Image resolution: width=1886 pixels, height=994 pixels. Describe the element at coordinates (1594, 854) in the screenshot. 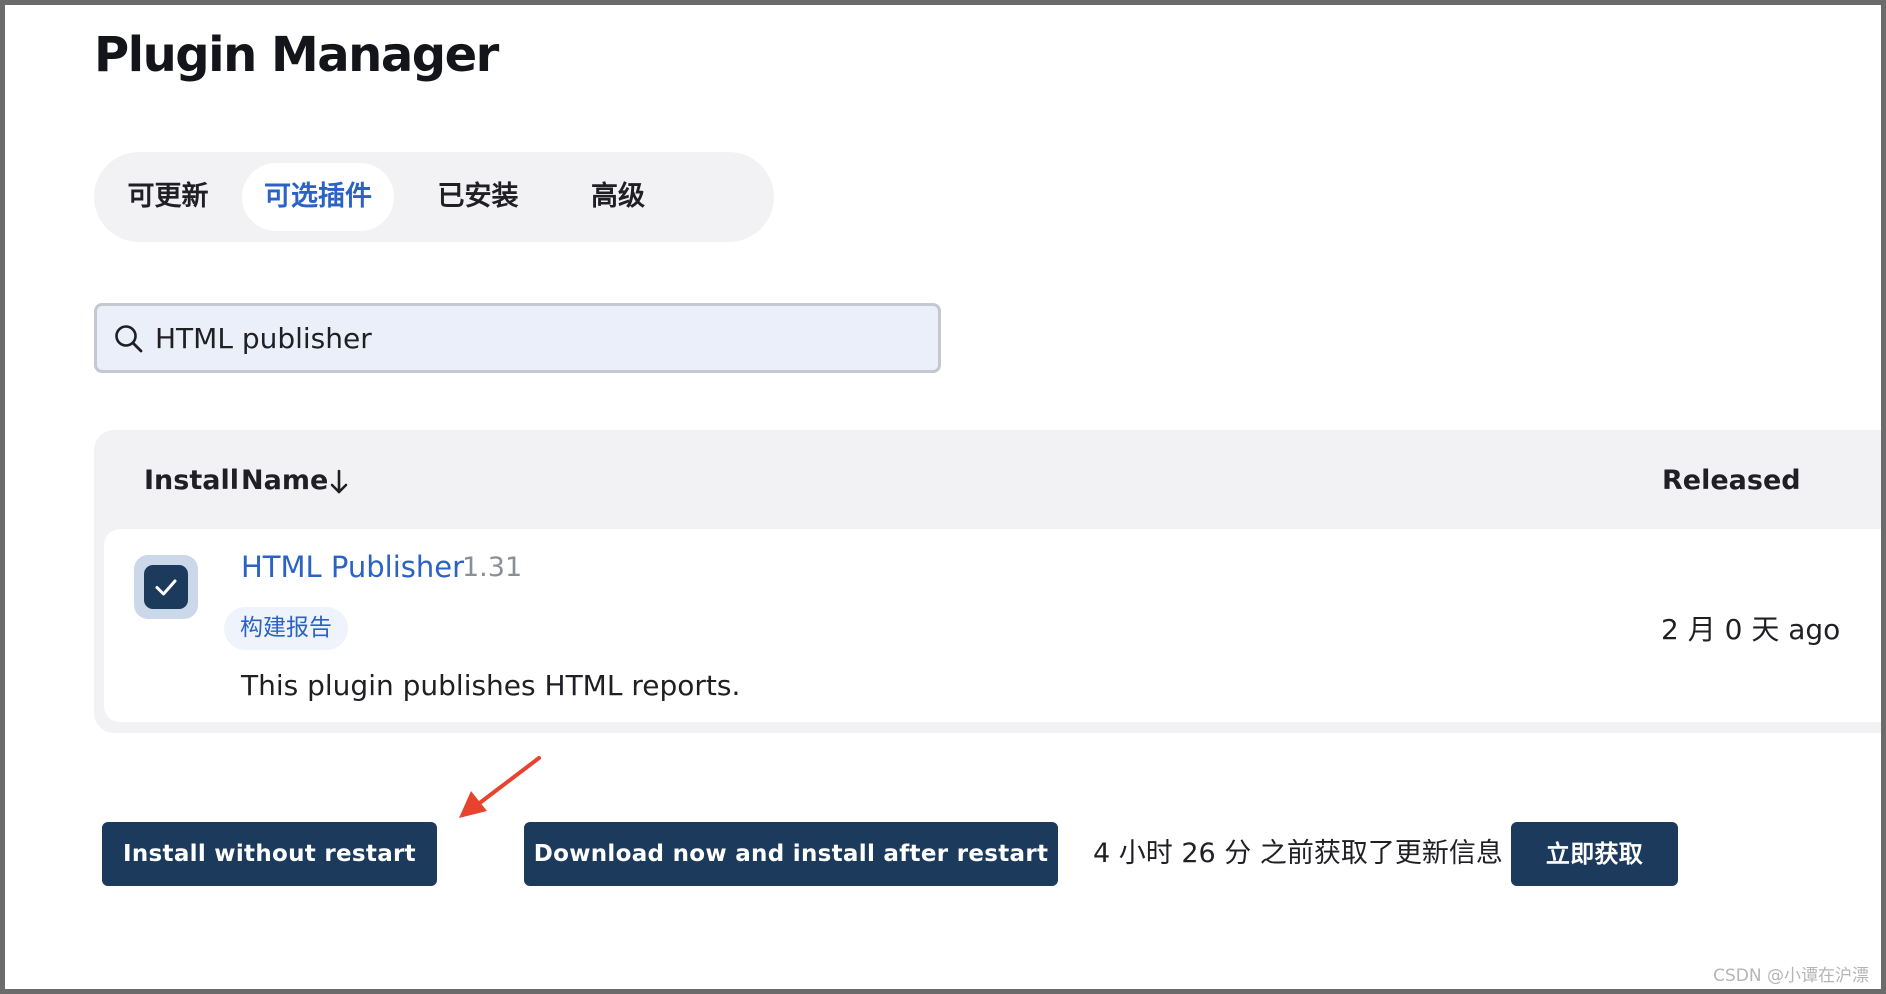

I see `fetch-now-button: 立即获取` at that location.